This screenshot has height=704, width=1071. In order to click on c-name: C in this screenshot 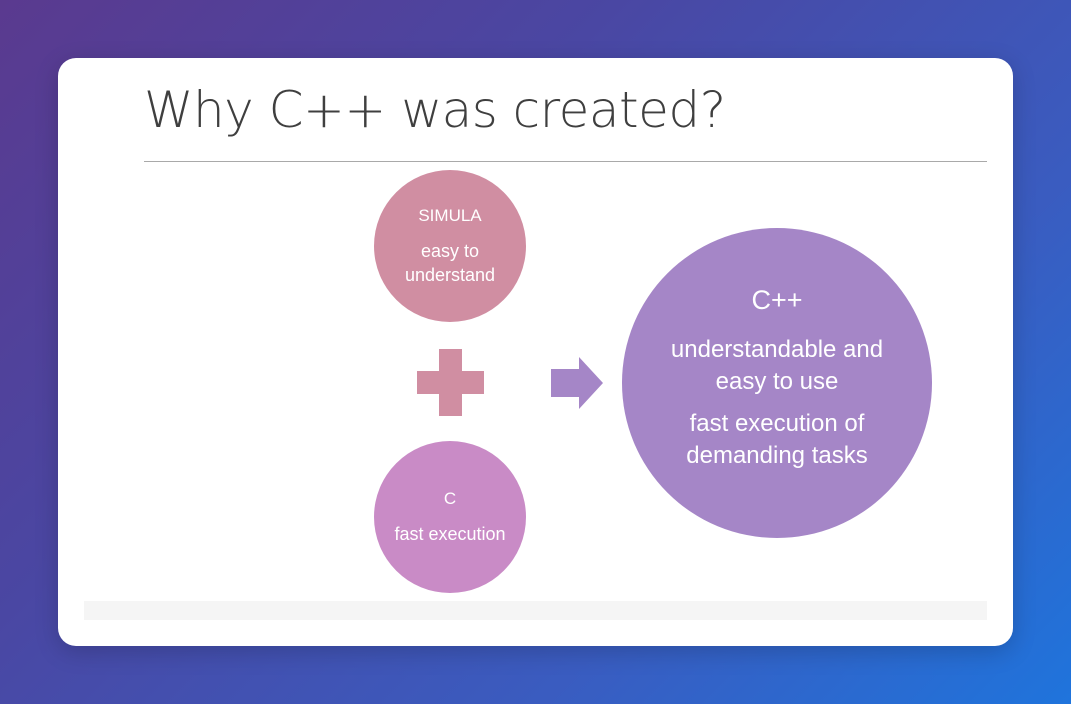, I will do `click(450, 498)`.